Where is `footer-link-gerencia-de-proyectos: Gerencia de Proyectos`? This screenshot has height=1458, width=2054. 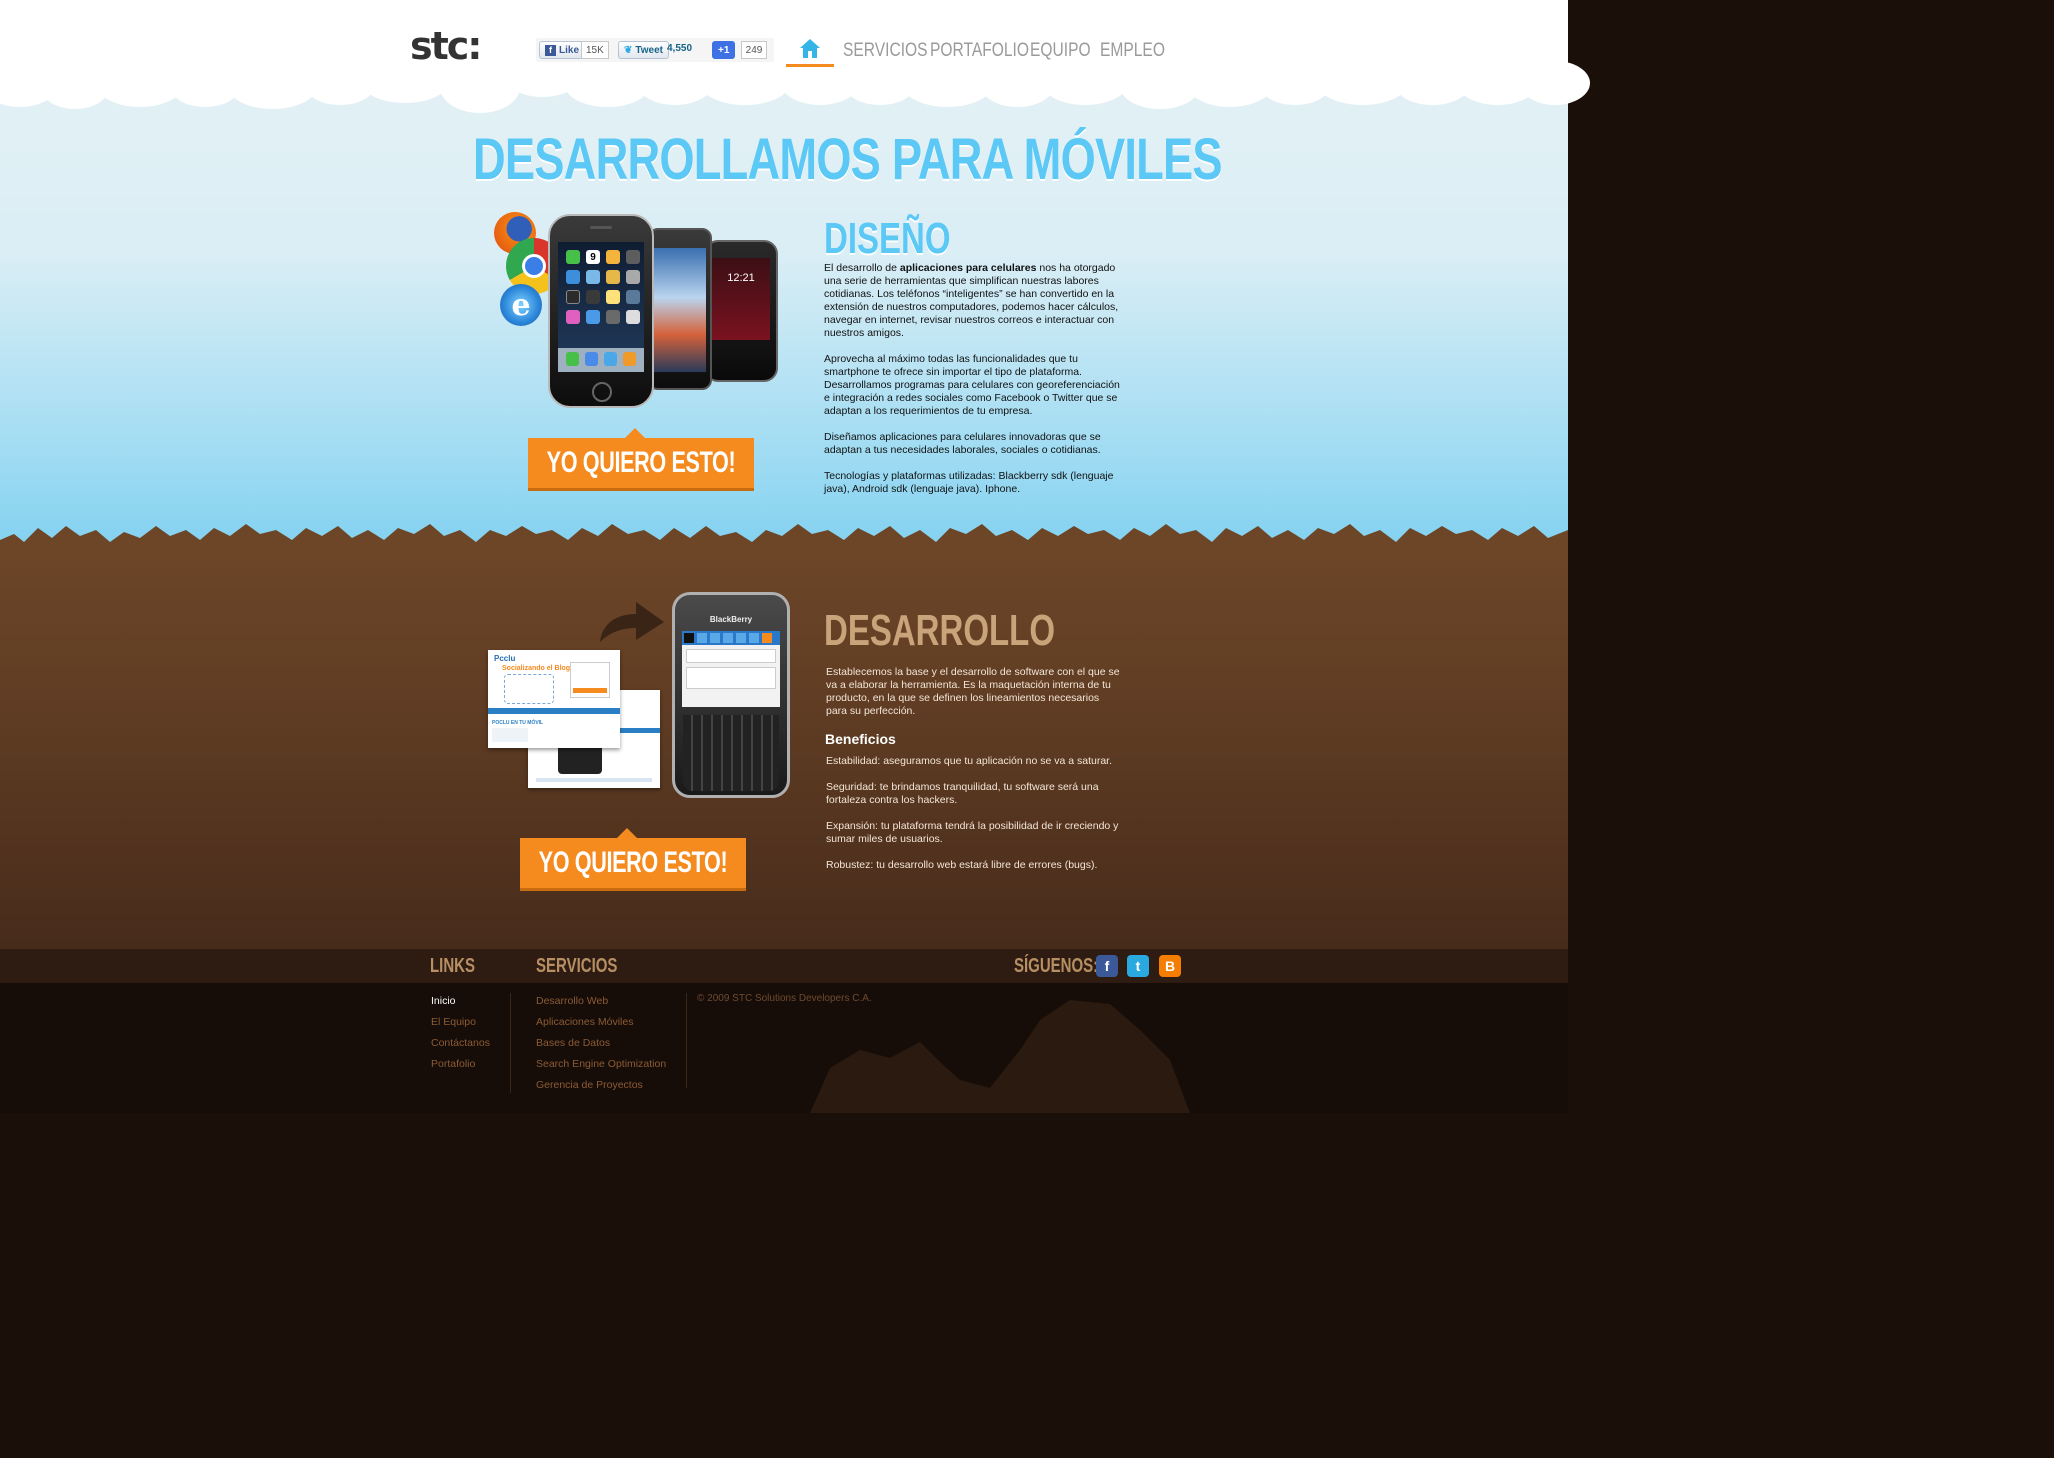 footer-link-gerencia-de-proyectos: Gerencia de Proyectos is located at coordinates (601, 1089).